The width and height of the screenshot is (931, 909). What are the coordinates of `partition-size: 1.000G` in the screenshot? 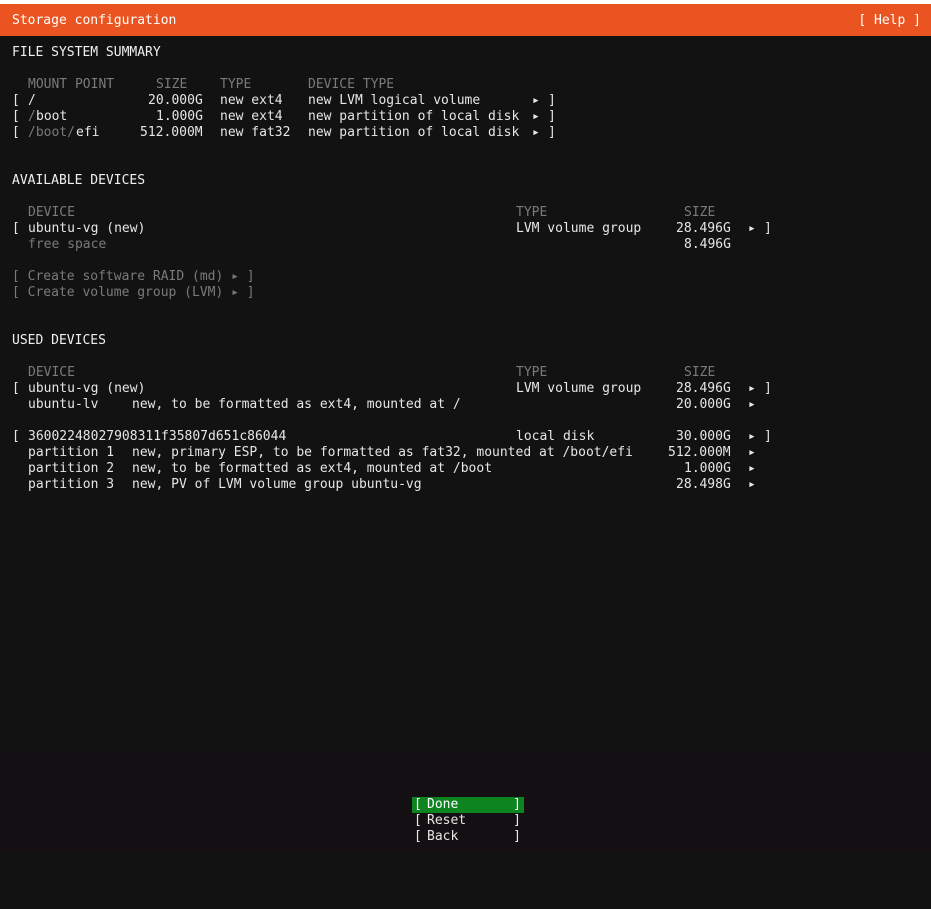 It's located at (707, 468).